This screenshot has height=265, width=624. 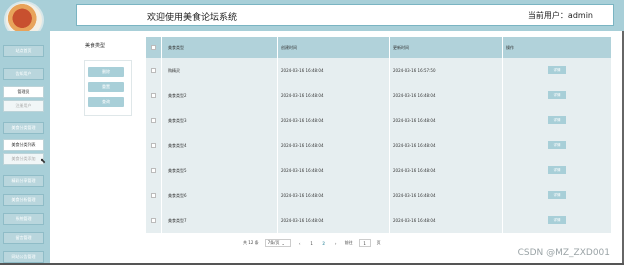 What do you see at coordinates (23, 257) in the screenshot?
I see `sidebar-item-notice-manage: 网站公告管理` at bounding box center [23, 257].